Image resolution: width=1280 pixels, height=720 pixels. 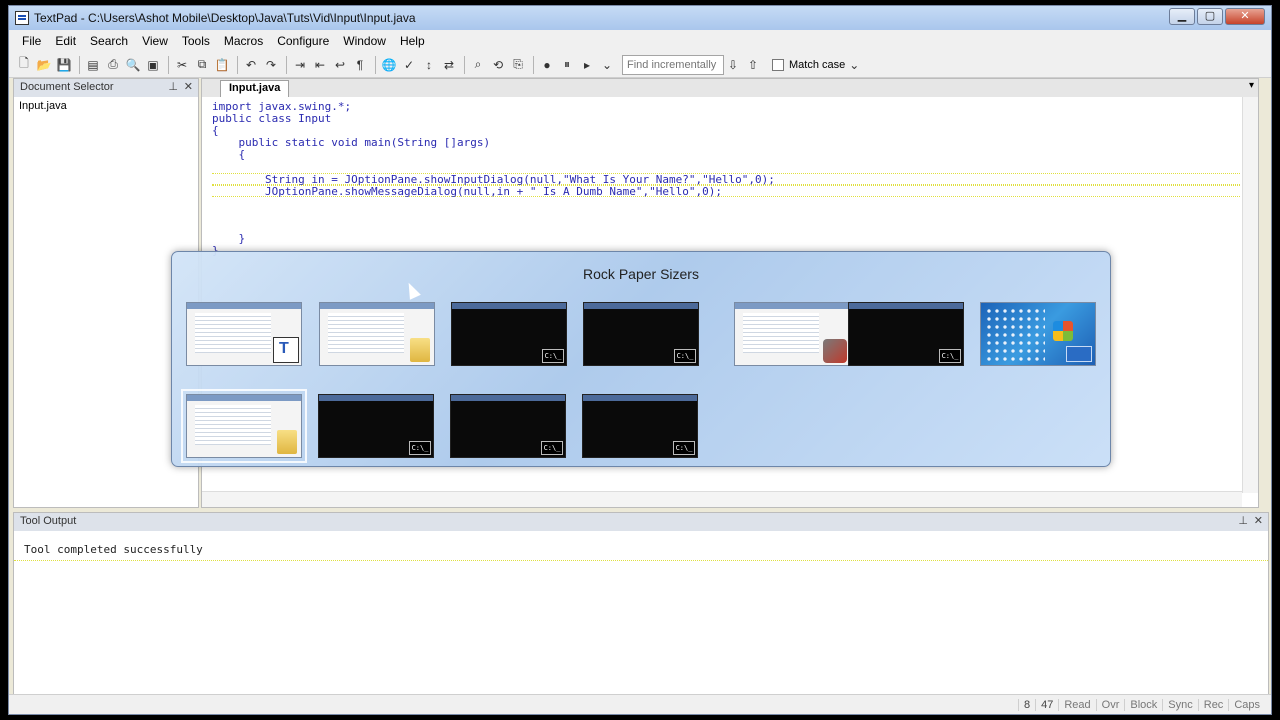 I want to click on status-column: 47, so click(x=1046, y=704).